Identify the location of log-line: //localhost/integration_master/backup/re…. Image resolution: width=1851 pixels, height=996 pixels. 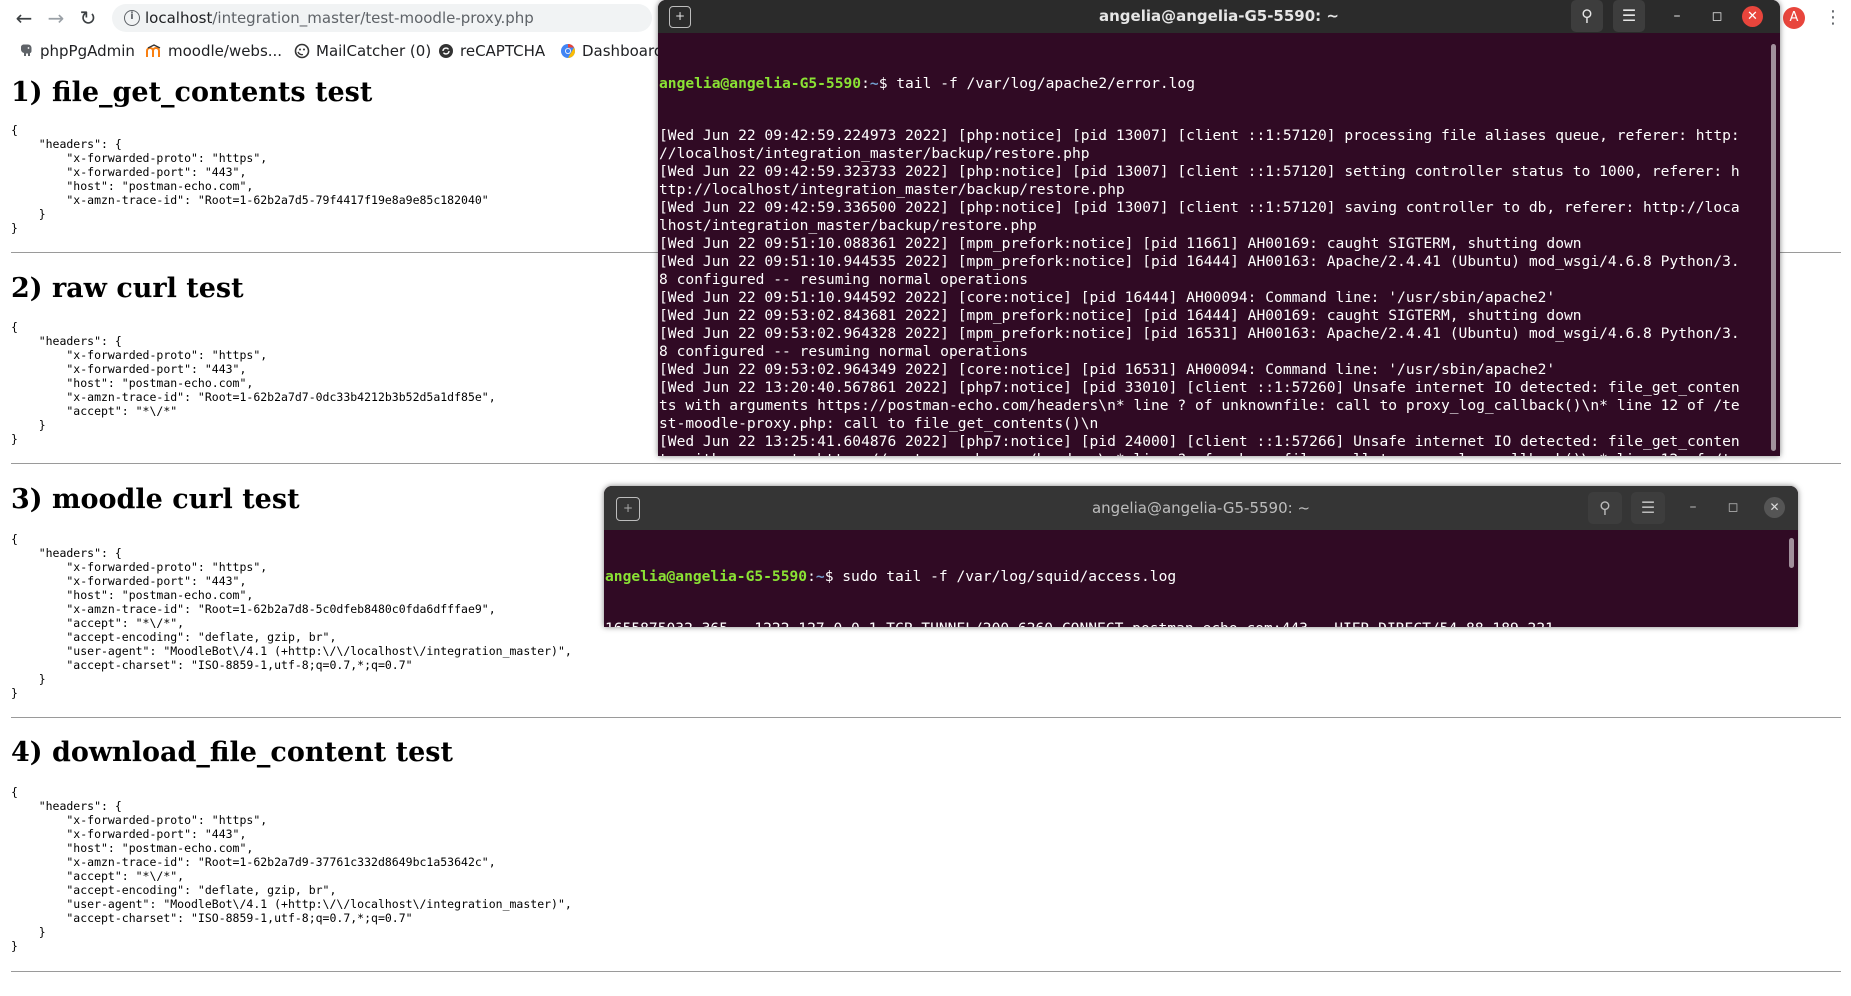
(874, 153).